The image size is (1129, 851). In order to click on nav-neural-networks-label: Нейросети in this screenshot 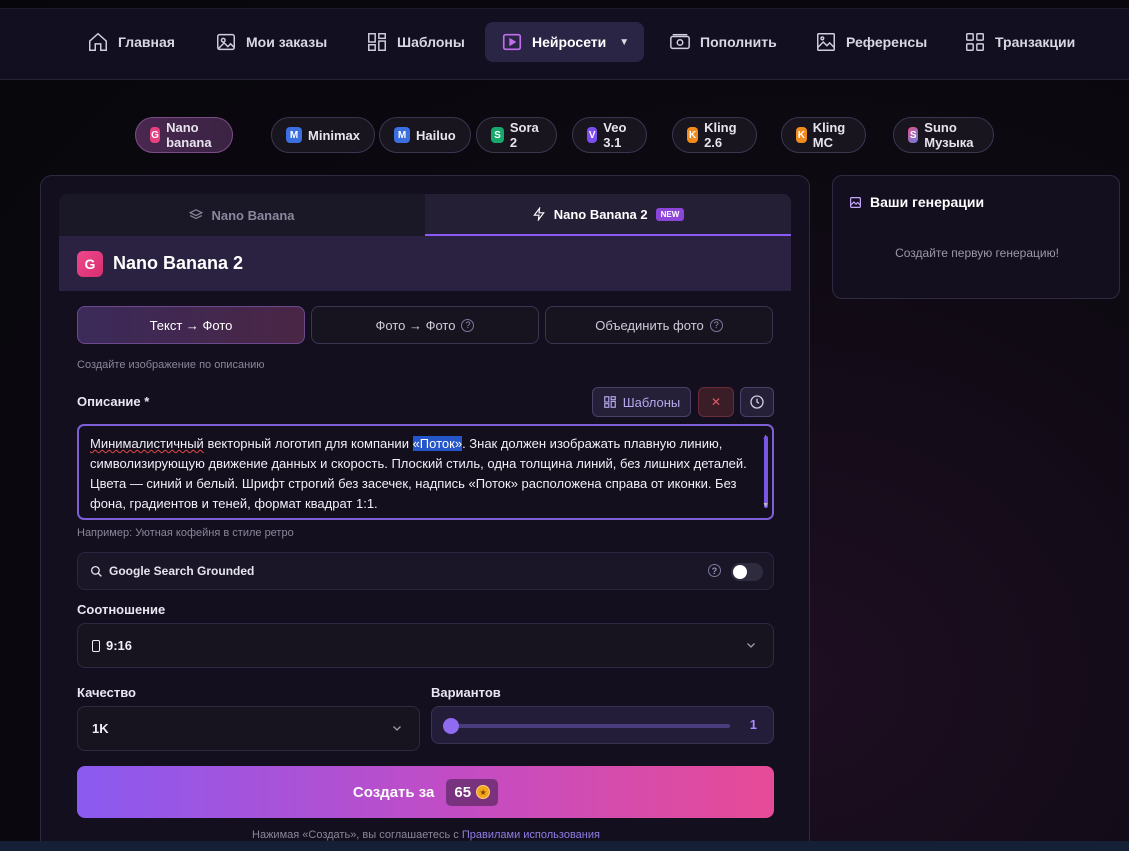, I will do `click(569, 42)`.